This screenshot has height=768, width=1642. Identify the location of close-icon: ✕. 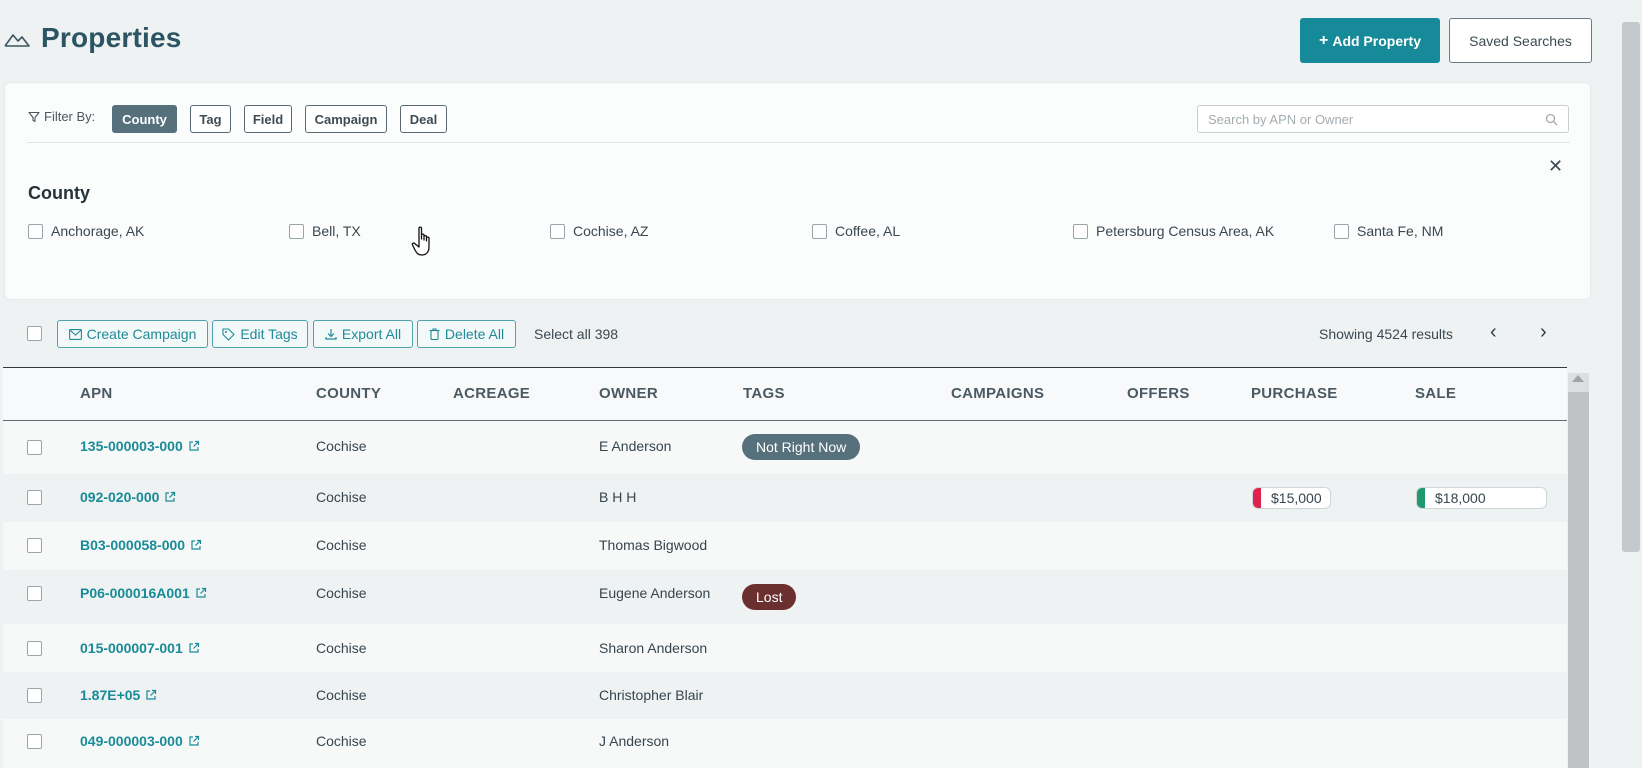
(1555, 166).